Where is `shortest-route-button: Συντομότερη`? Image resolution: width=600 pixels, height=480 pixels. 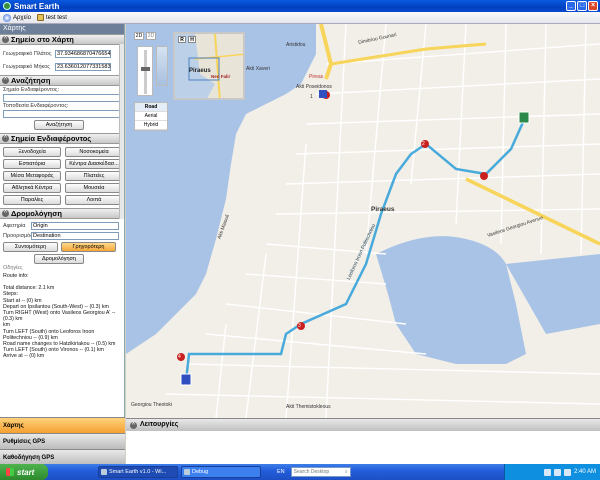 shortest-route-button: Συντομότερη is located at coordinates (30, 247).